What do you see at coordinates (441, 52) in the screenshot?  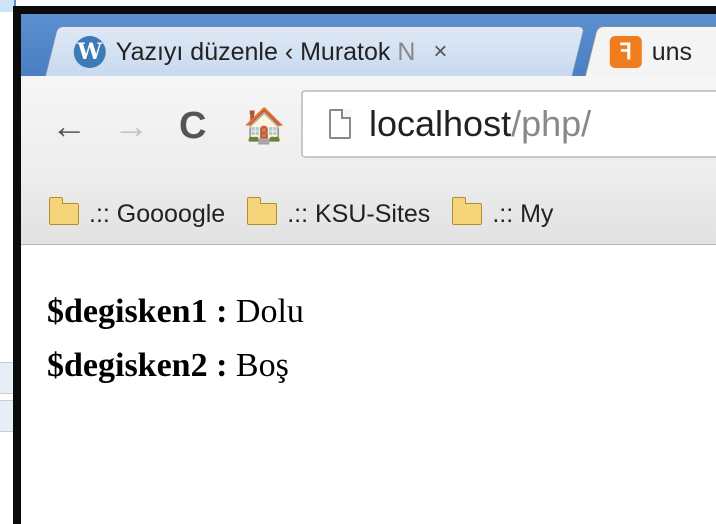 I see `close-icon: ×` at bounding box center [441, 52].